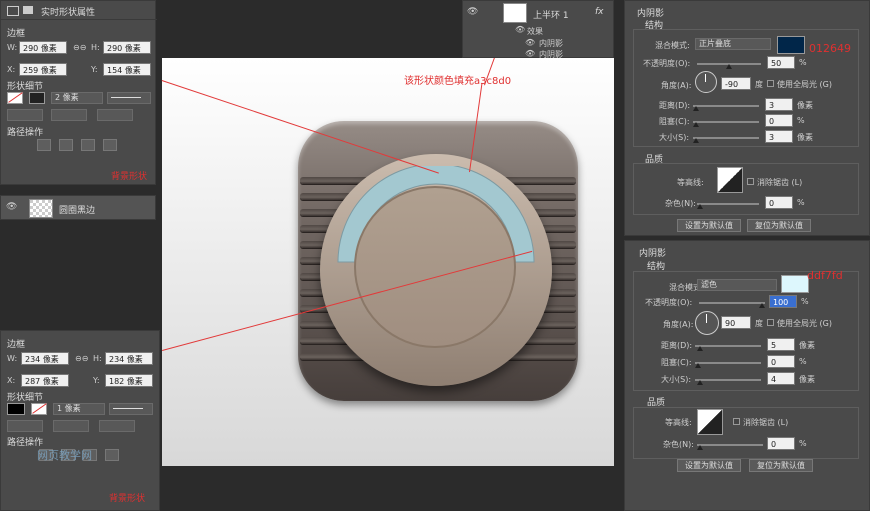 This screenshot has width=870, height=511. Describe the element at coordinates (674, 137) in the screenshot. I see `size-label: 大小(S):` at that location.